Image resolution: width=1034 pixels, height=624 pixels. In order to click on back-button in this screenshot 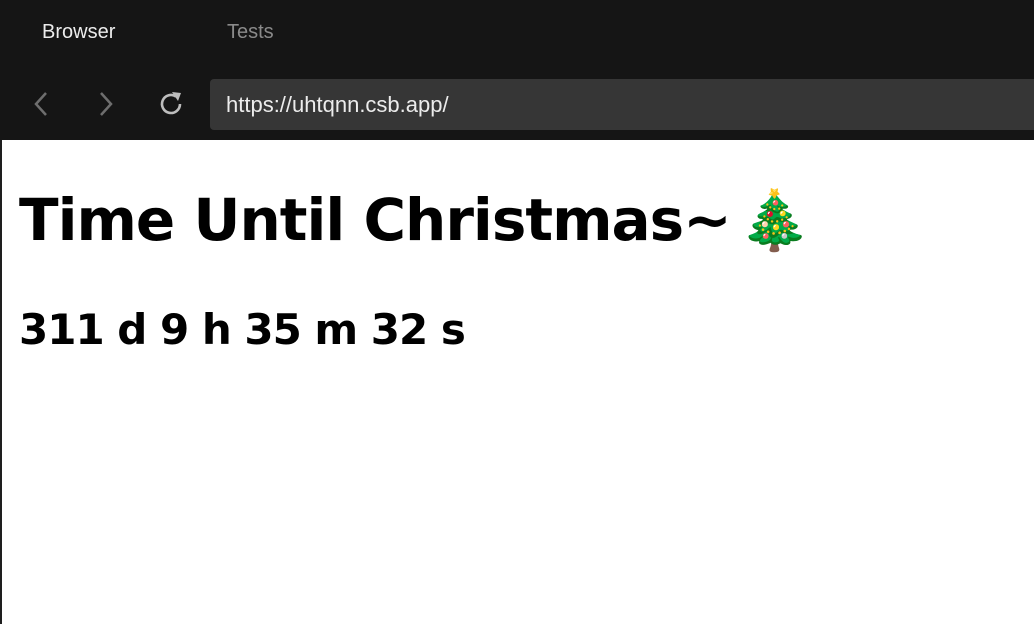, I will do `click(42, 104)`.